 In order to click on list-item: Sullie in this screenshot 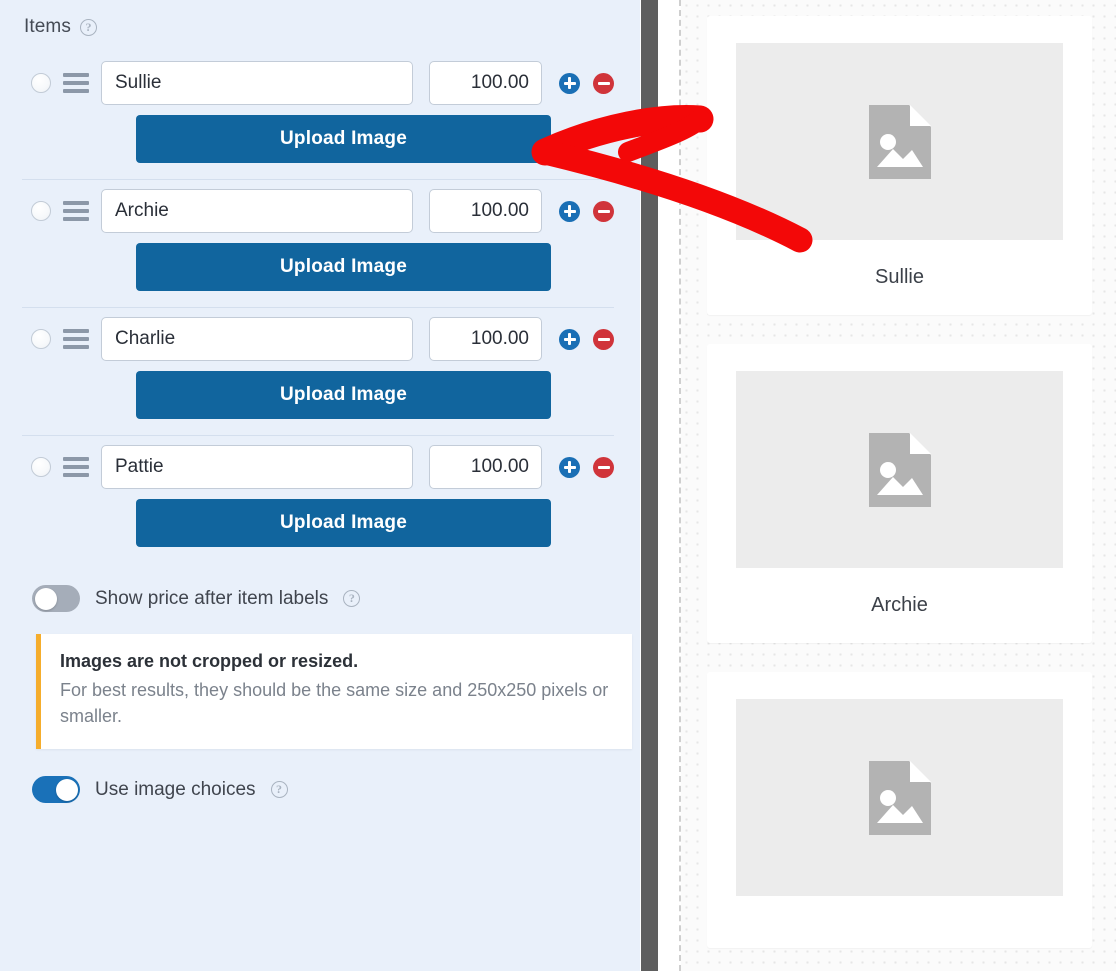, I will do `click(899, 165)`.